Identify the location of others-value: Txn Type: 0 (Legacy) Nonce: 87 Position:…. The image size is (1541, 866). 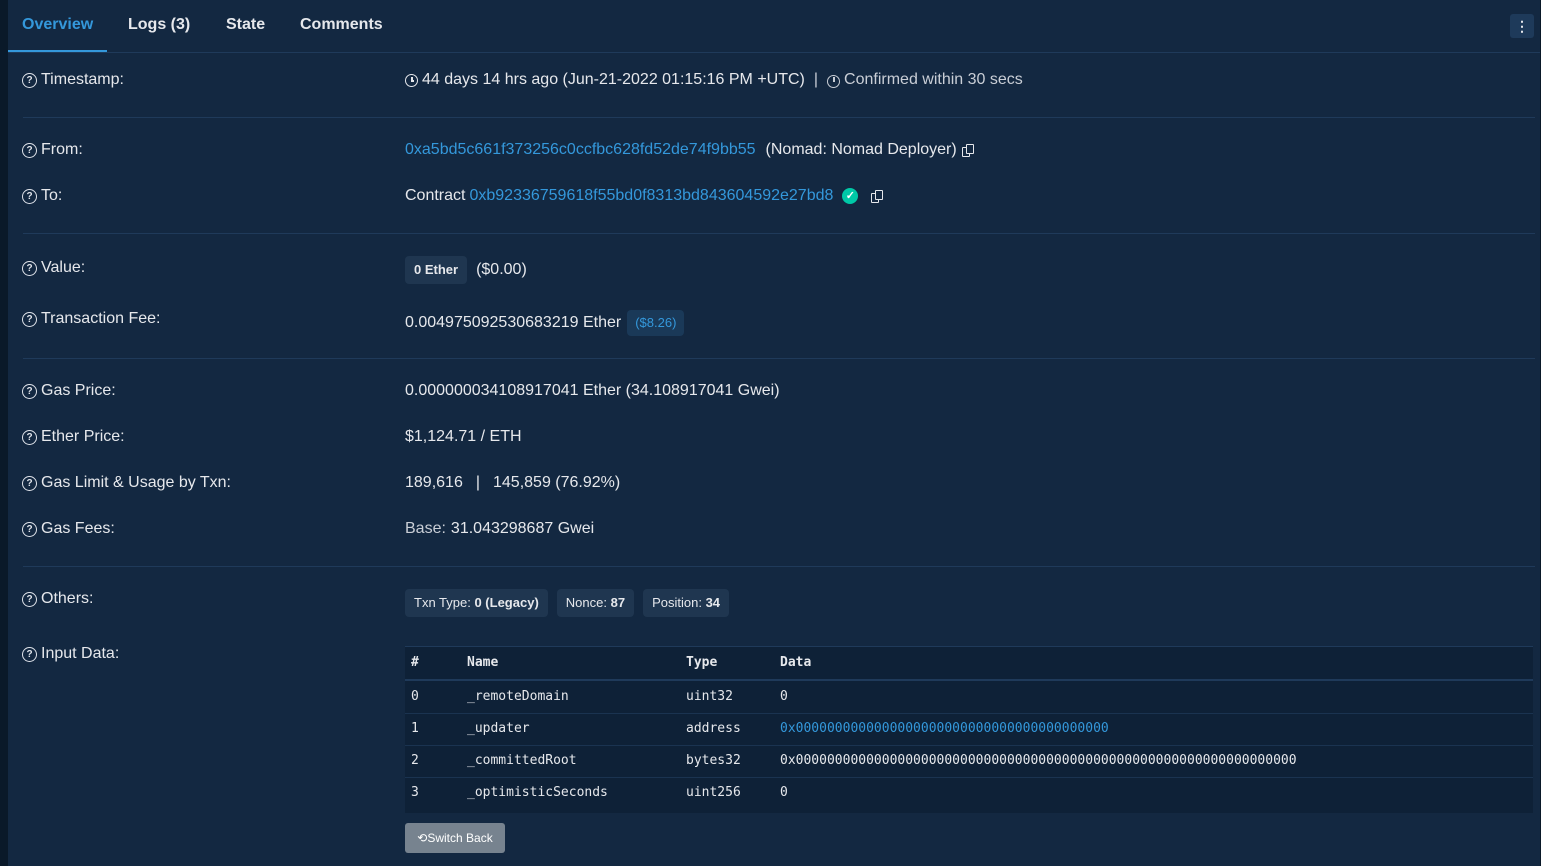
(567, 603).